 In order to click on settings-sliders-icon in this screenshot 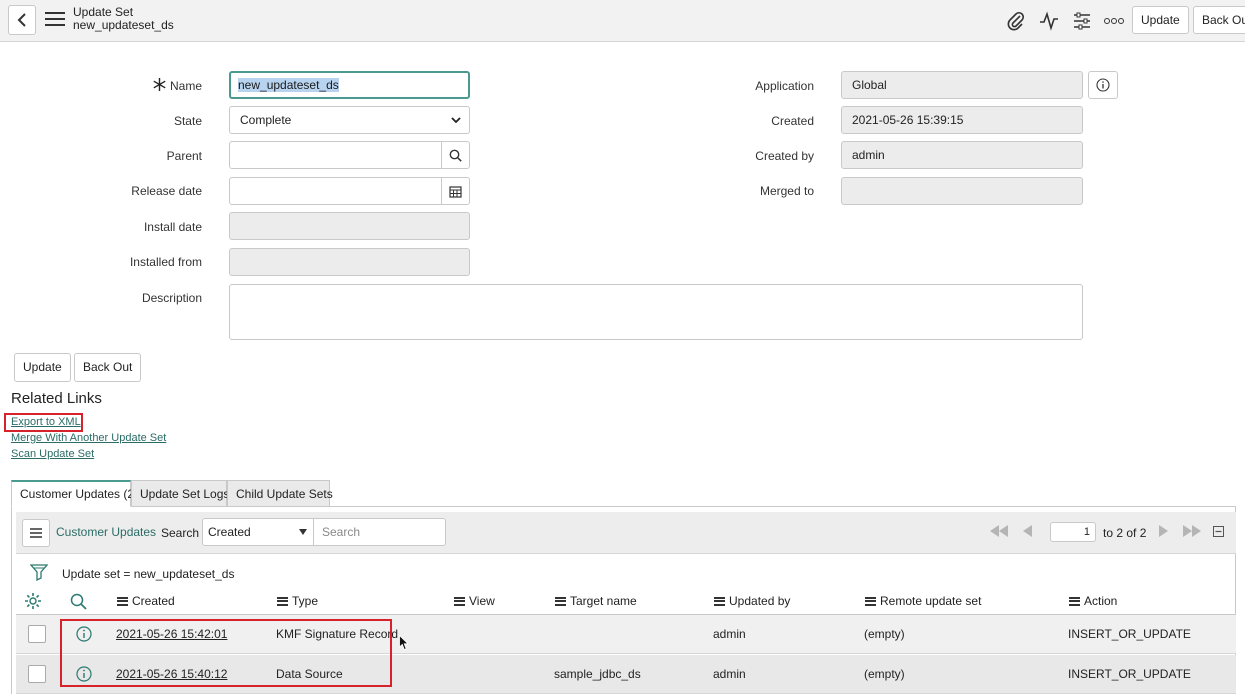, I will do `click(1082, 21)`.